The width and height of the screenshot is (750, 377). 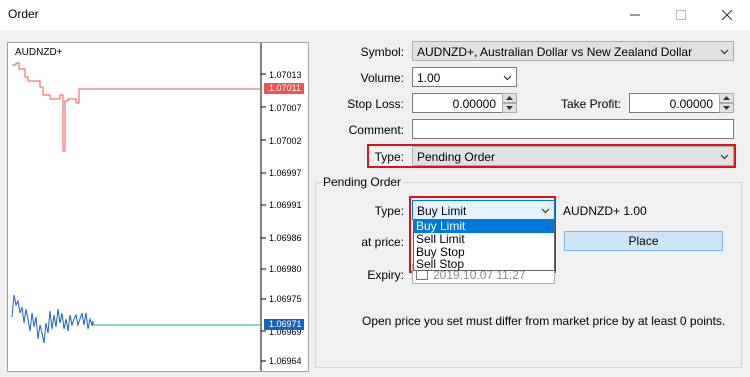 I want to click on volume-input: 1.00, so click(x=464, y=77).